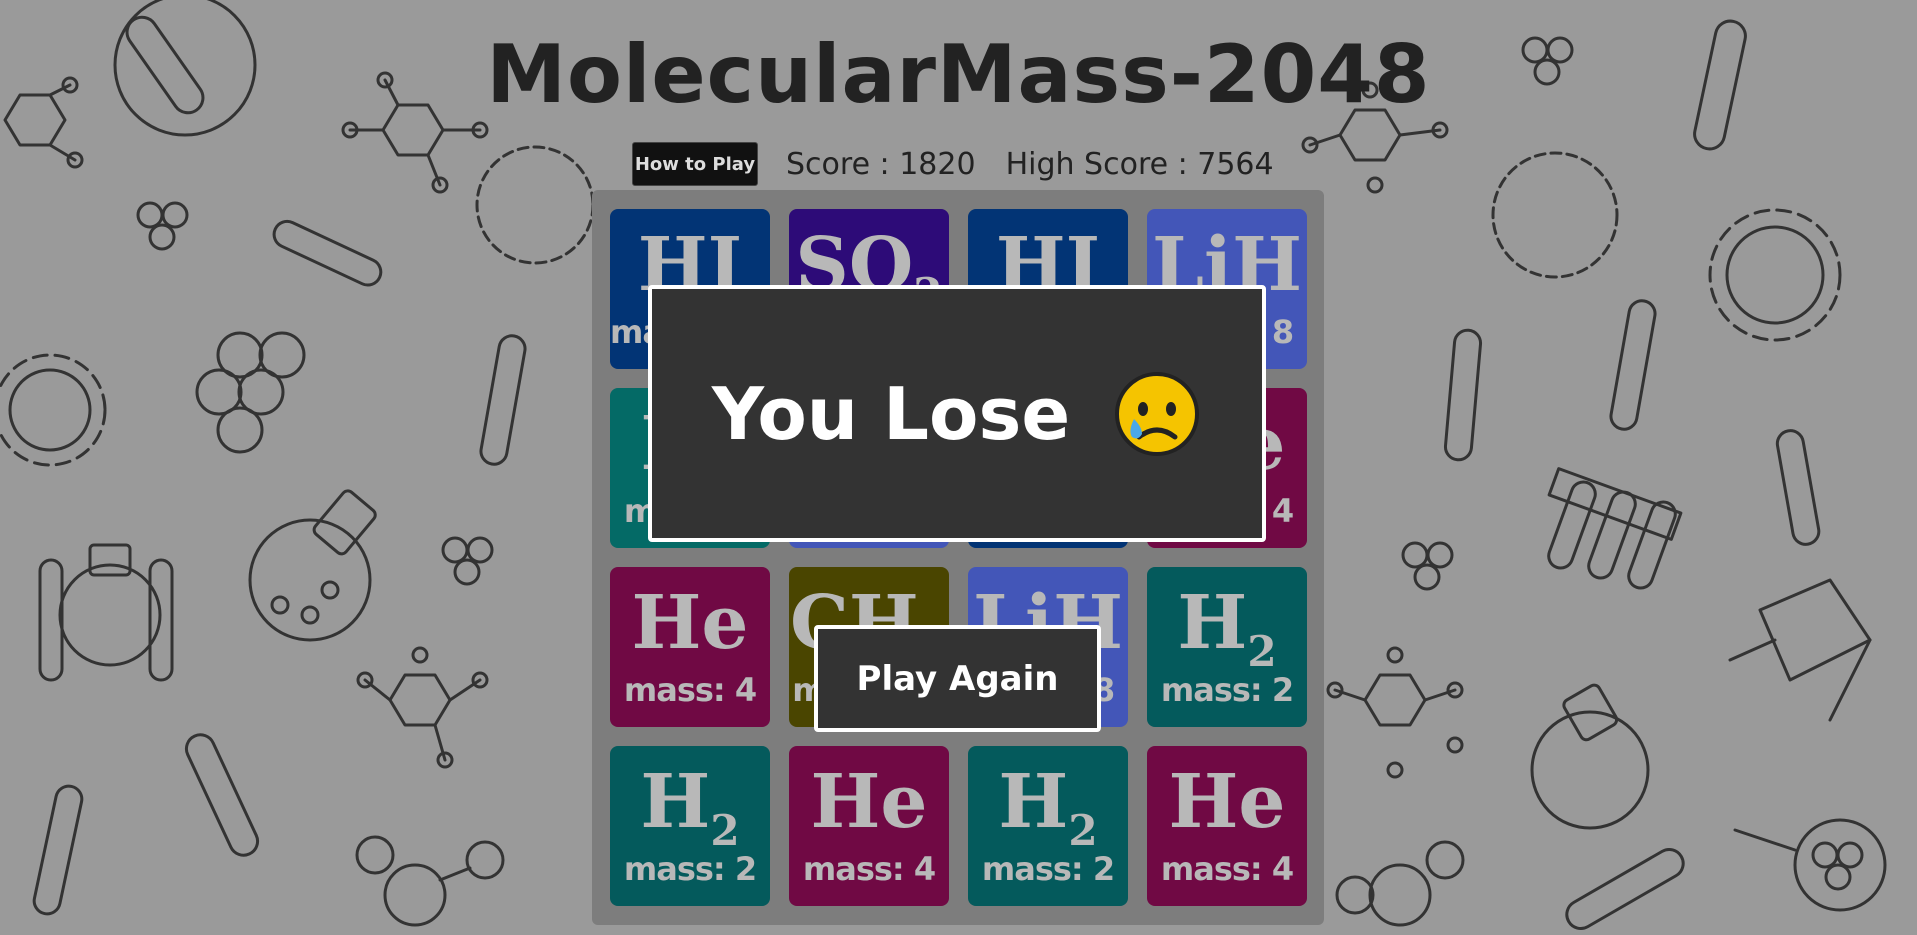 Image resolution: width=1917 pixels, height=935 pixels. What do you see at coordinates (1615, 528) in the screenshot?
I see `rack-doodle-icon` at bounding box center [1615, 528].